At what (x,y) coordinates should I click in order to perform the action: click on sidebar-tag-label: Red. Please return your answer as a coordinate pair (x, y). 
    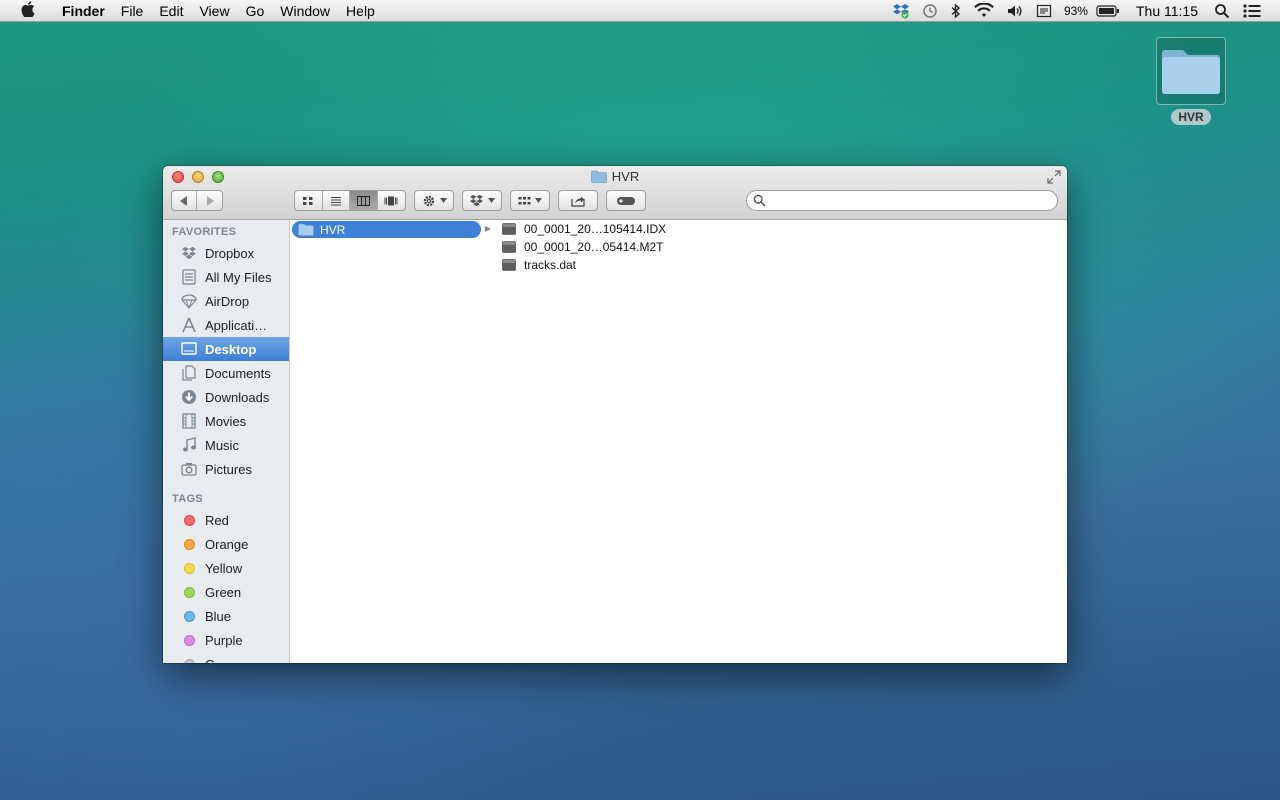
    Looking at the image, I should click on (217, 520).